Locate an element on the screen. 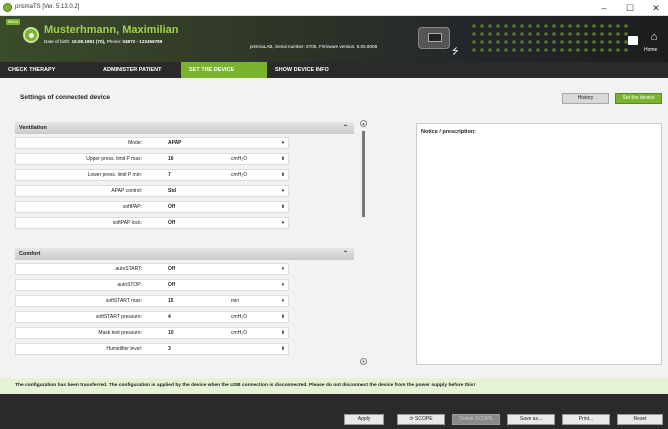 The image size is (668, 429). setting-row-softstart-max: softSTART max: 15 min ▾ is located at coordinates (152, 301).